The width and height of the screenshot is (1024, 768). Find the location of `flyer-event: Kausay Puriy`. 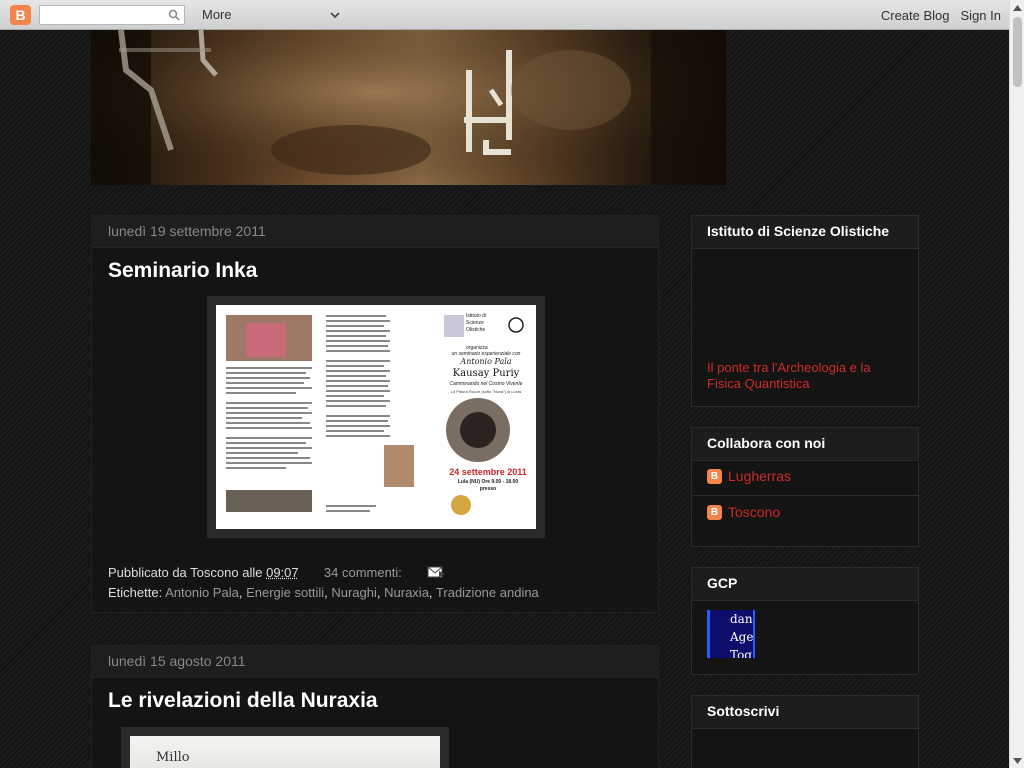

flyer-event: Kausay Puriy is located at coordinates (486, 373).